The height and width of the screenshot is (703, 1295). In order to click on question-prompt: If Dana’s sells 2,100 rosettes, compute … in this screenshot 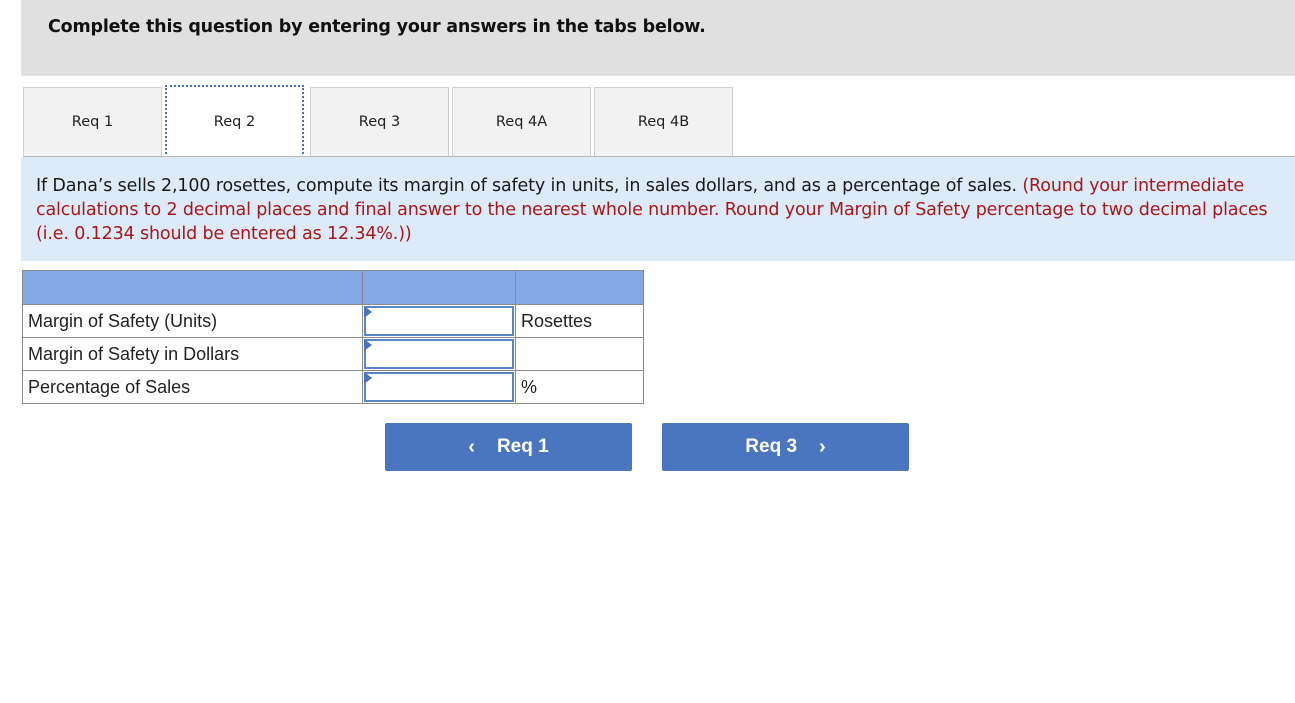, I will do `click(658, 209)`.